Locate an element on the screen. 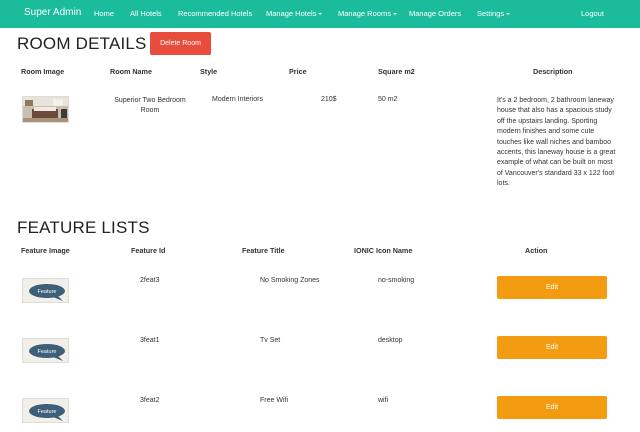 The height and width of the screenshot is (432, 640). col-header-feature-title: Feature Title is located at coordinates (263, 250).